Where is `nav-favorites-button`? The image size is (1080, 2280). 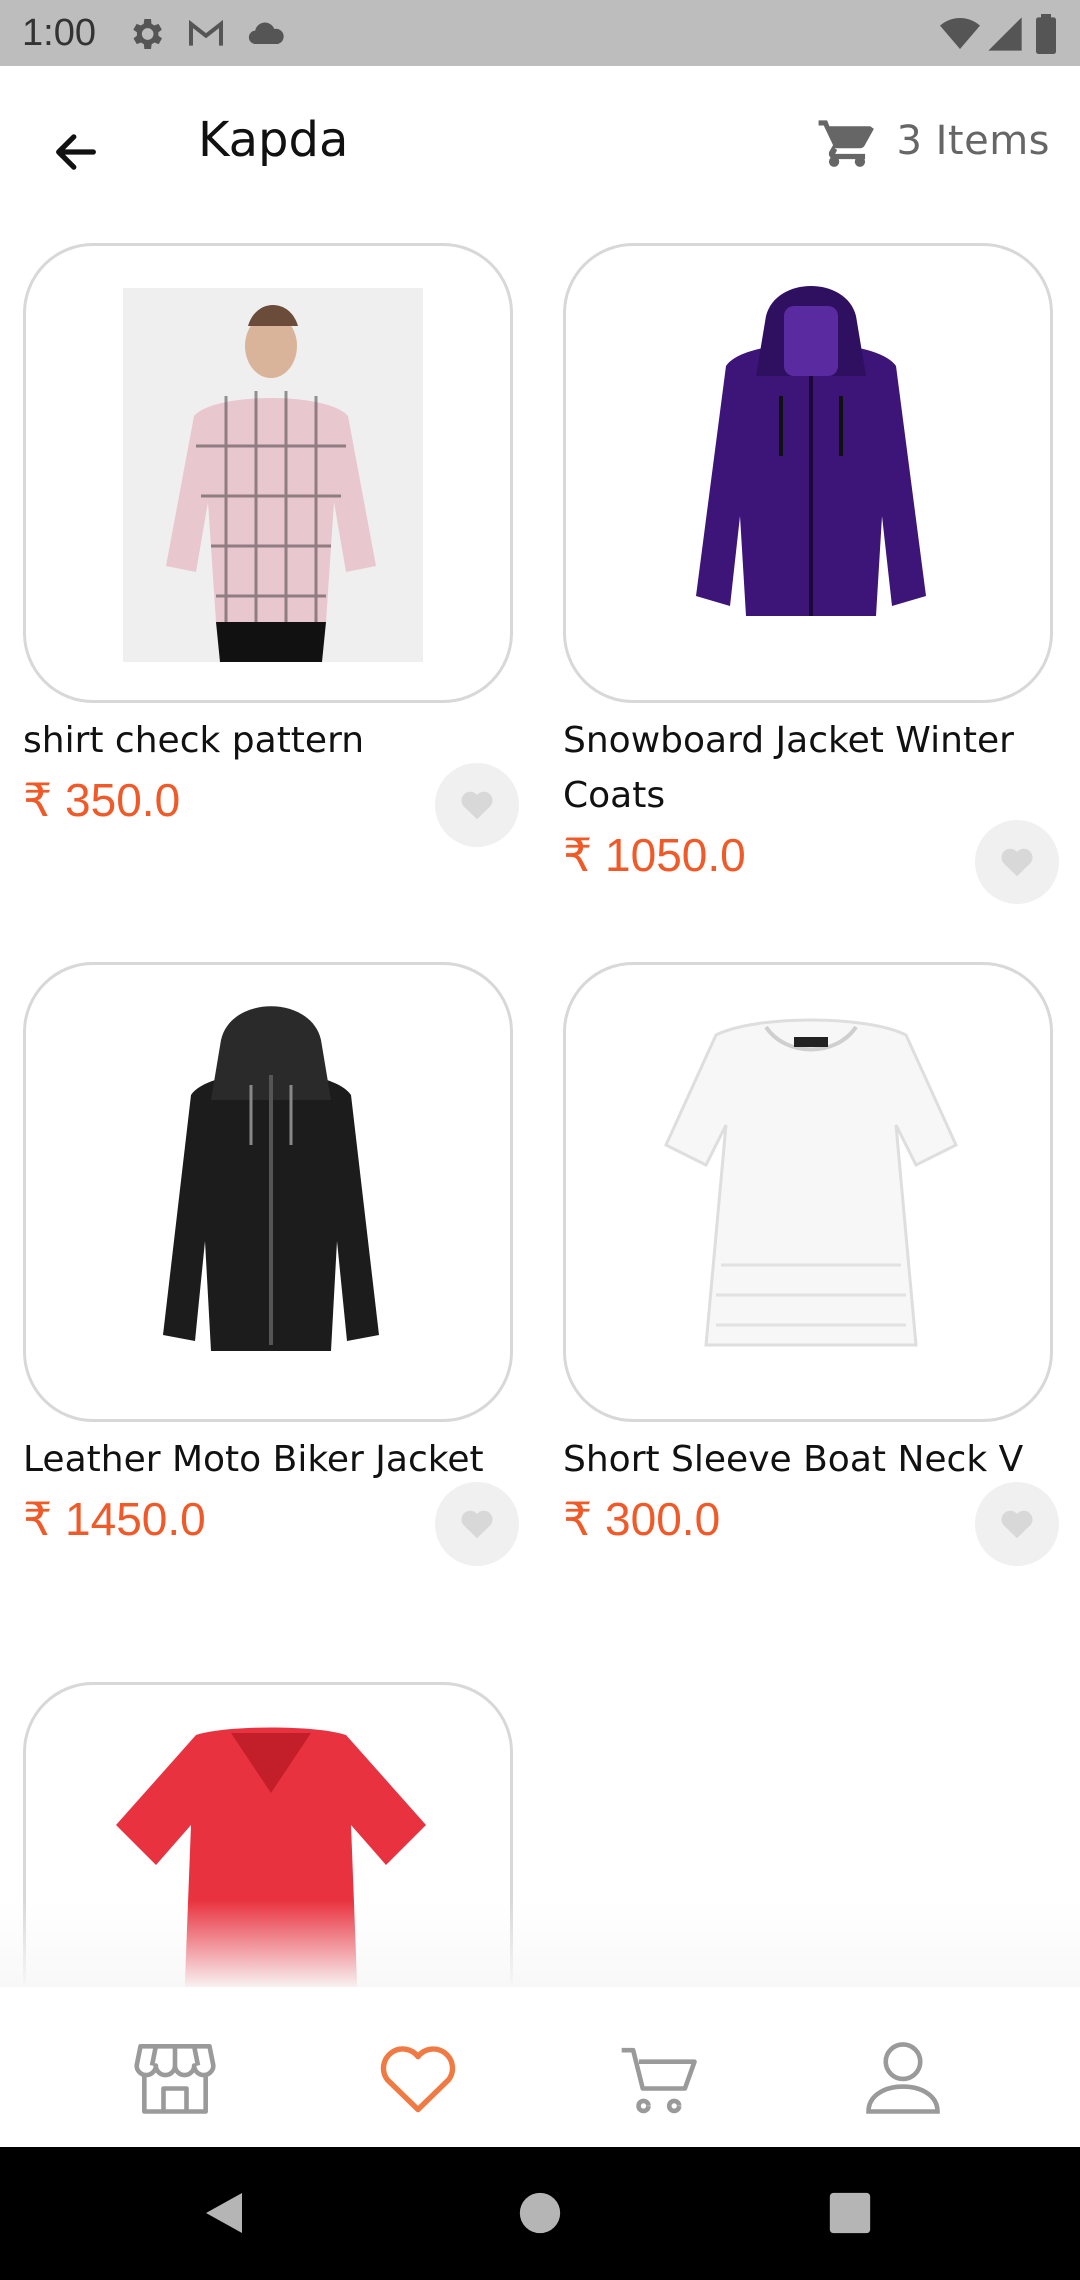
nav-favorites-button is located at coordinates (418, 2077).